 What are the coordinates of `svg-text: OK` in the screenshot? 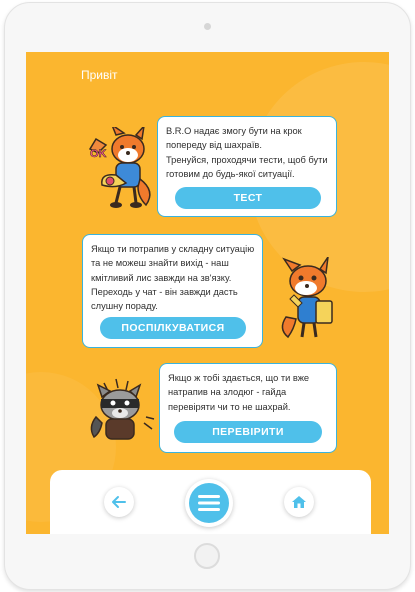 It's located at (98, 154).